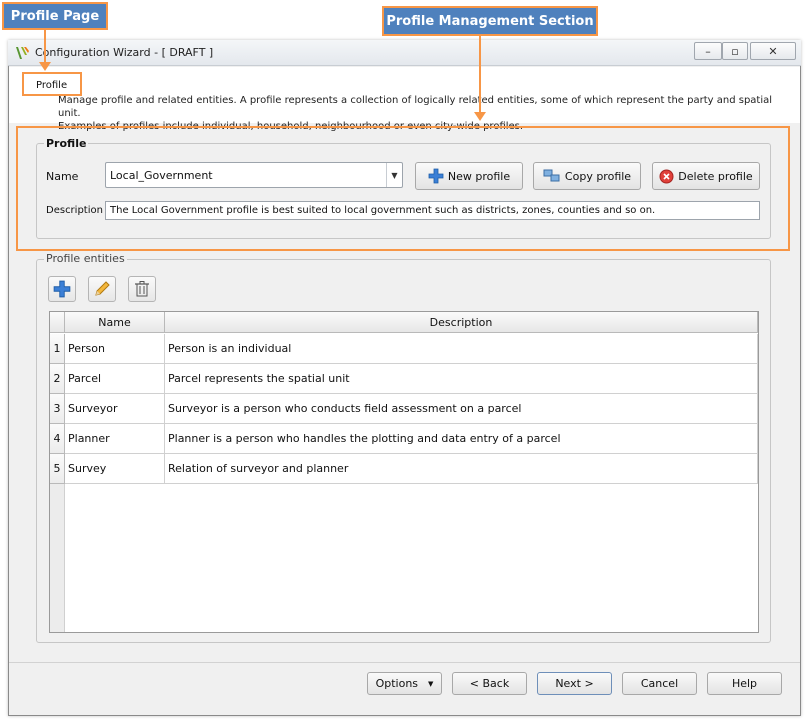 This screenshot has width=805, height=719. I want to click on close-icon: ✕, so click(773, 51).